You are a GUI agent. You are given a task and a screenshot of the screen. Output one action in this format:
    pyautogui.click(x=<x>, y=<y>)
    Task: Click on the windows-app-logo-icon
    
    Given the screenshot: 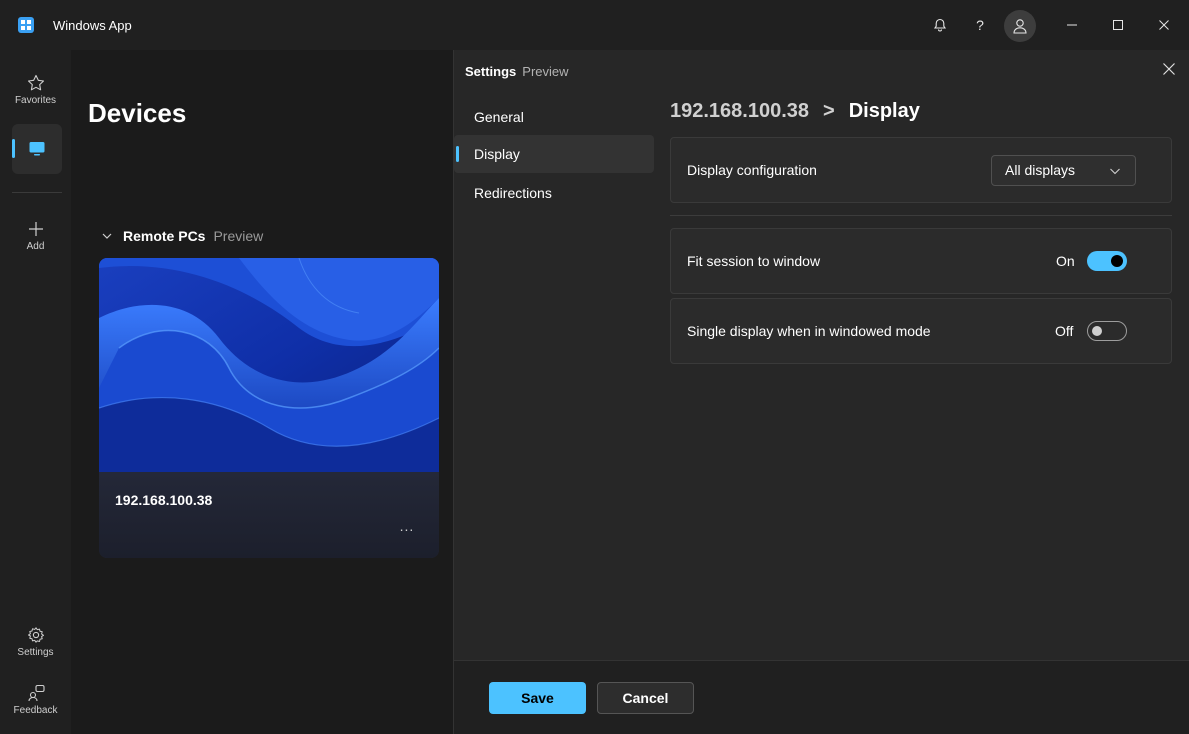 What is the action you would take?
    pyautogui.click(x=26, y=25)
    